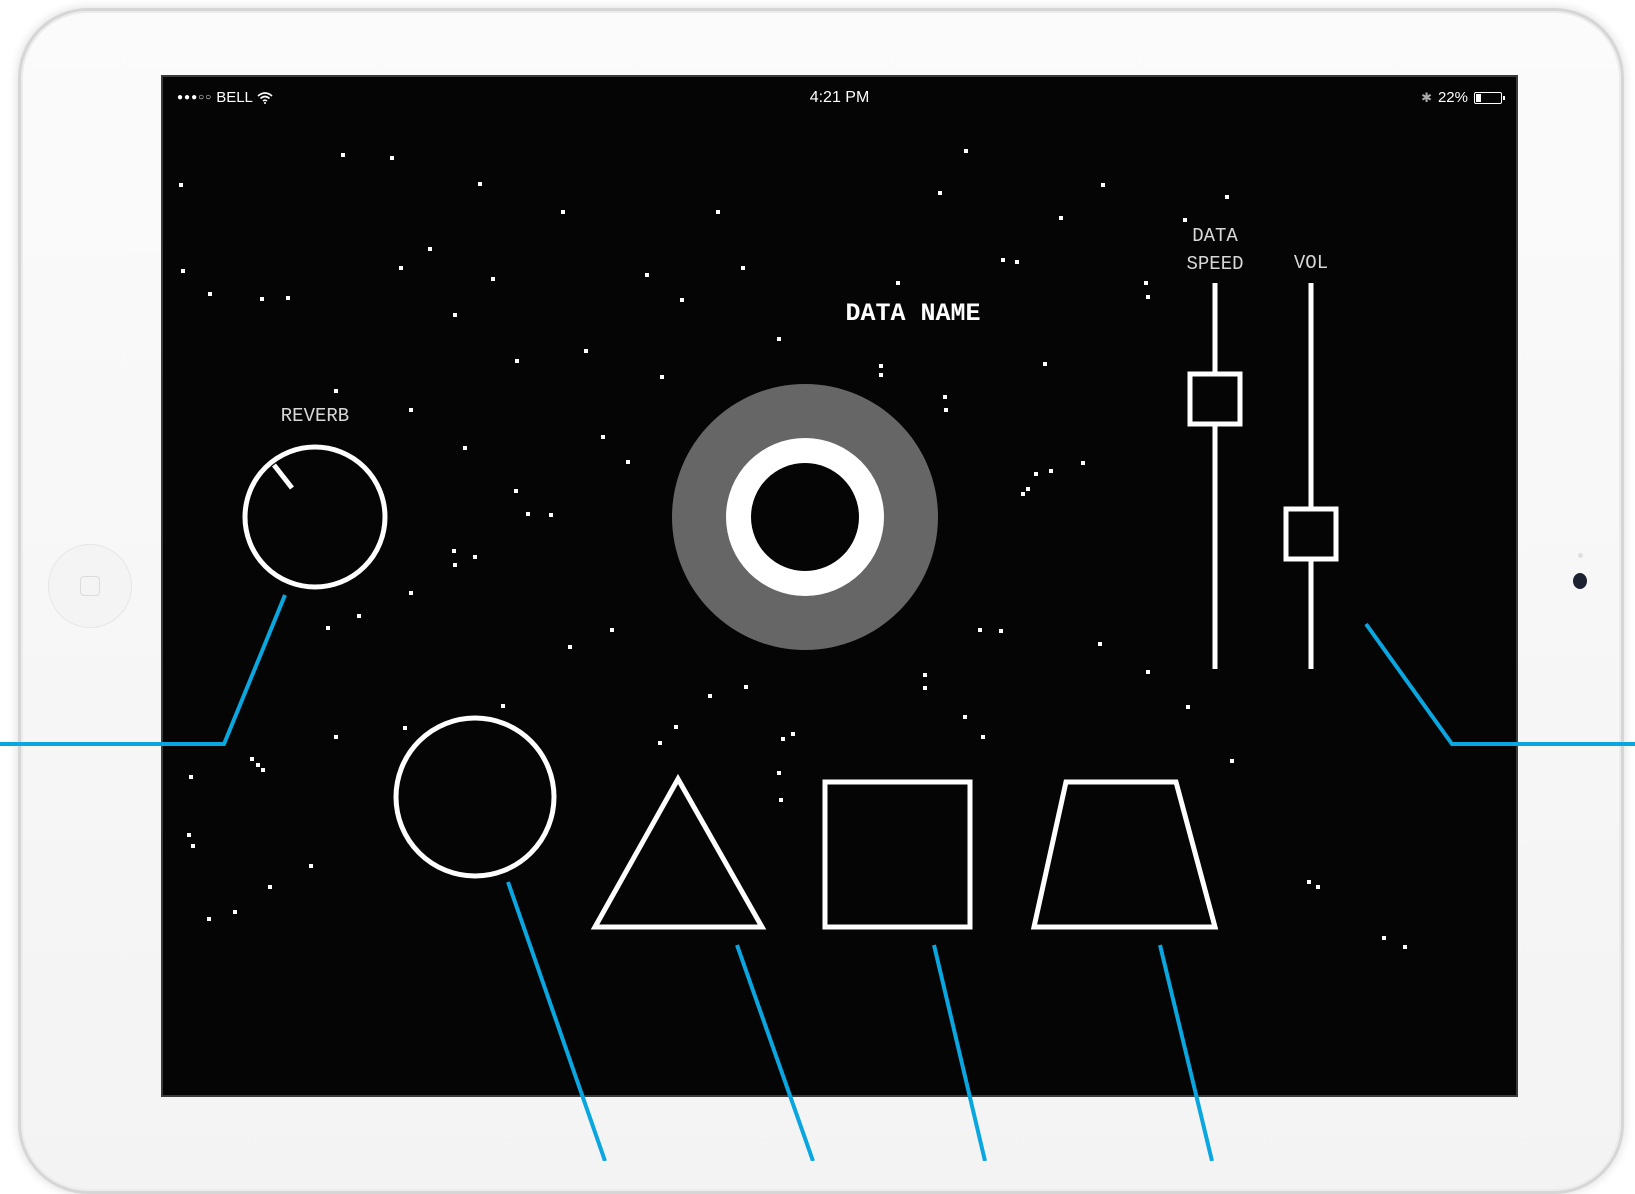 Image resolution: width=1635 pixels, height=1194 pixels. Describe the element at coordinates (1452, 97) in the screenshot. I see `battery-percent: 22%` at that location.